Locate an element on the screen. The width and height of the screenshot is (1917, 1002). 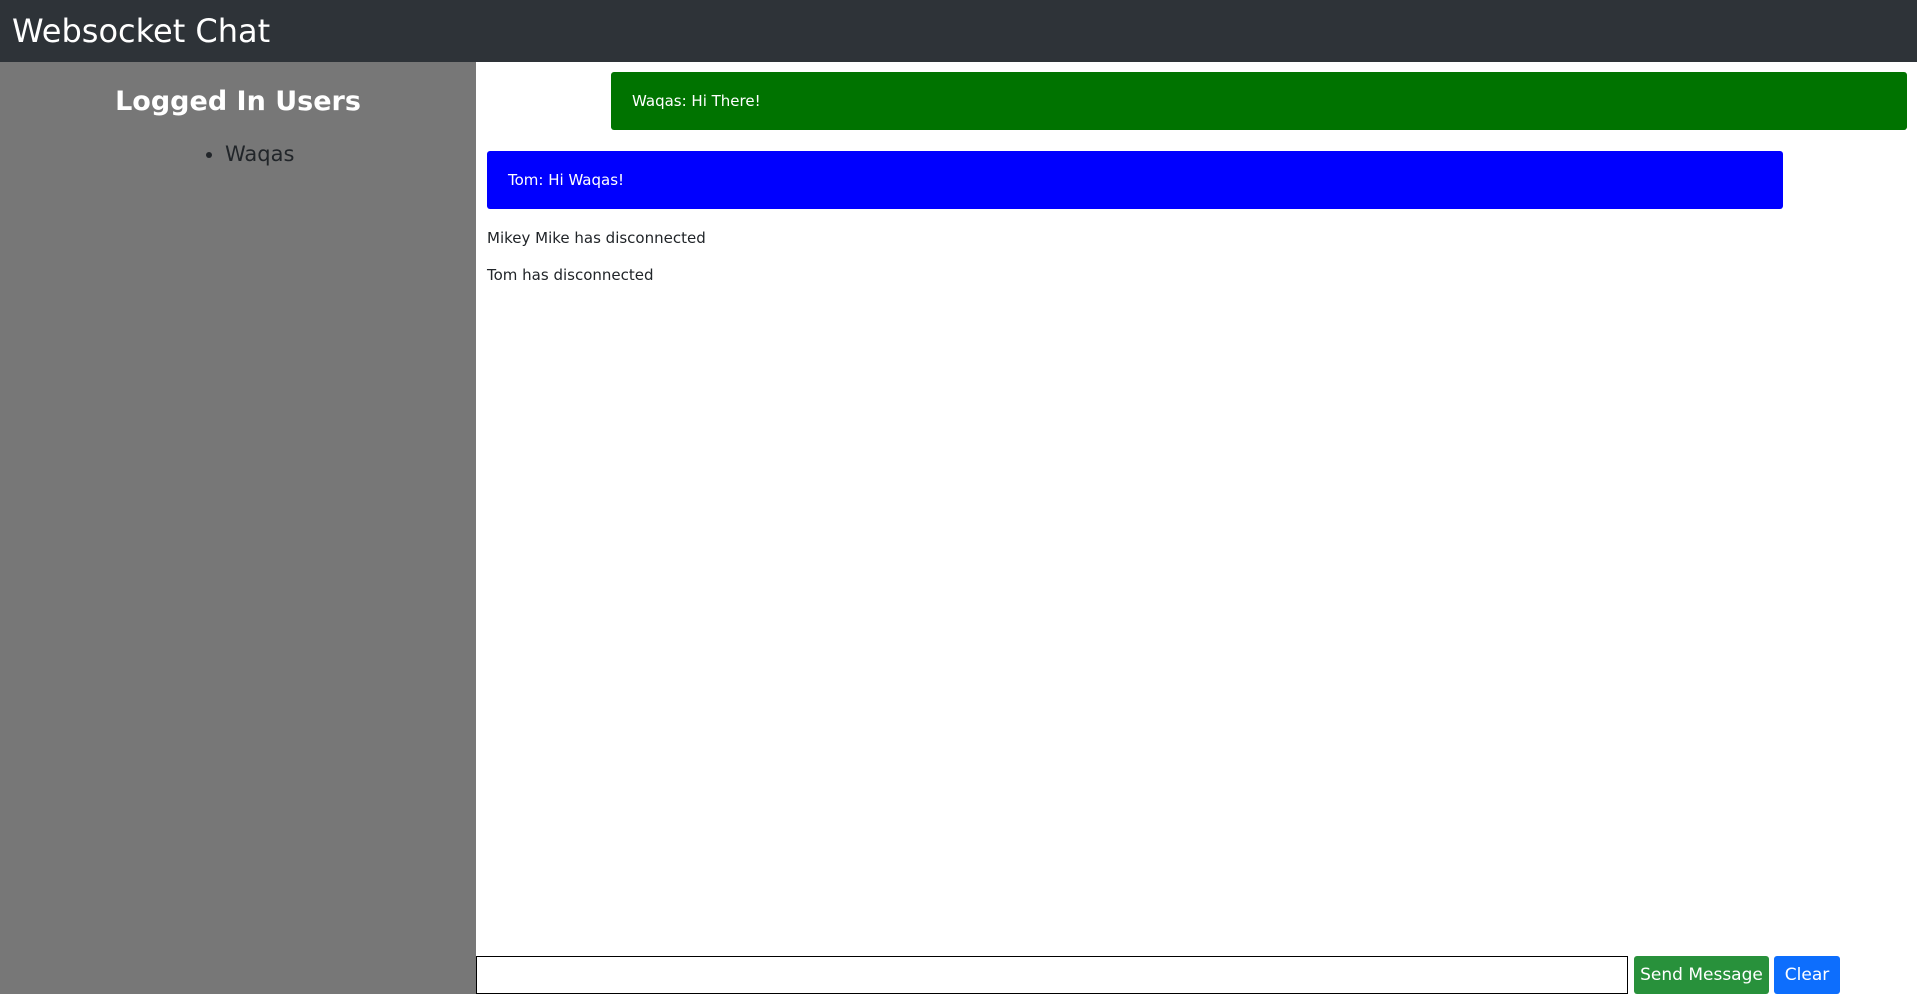
user-list-item: Waqas is located at coordinates (259, 154).